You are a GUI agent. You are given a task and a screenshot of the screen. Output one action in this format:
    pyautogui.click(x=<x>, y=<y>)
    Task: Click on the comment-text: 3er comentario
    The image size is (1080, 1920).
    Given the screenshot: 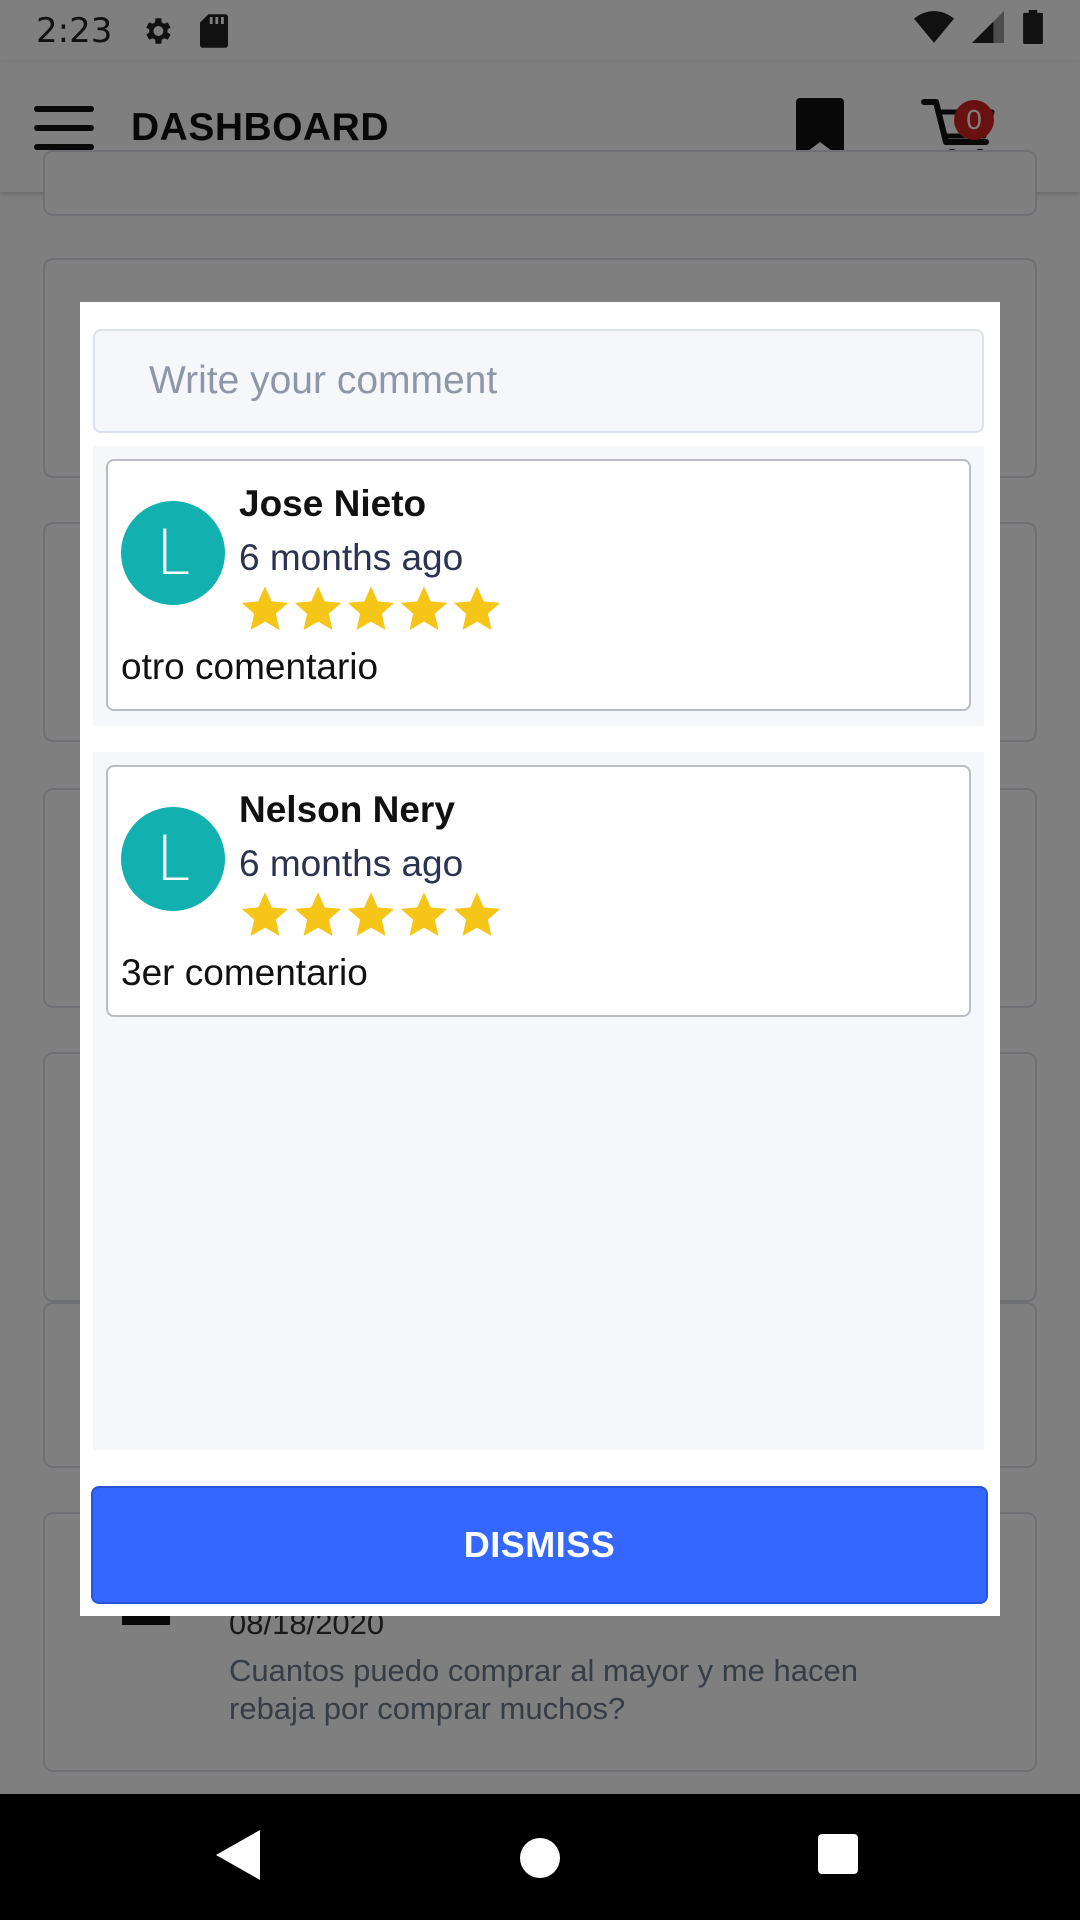 What is the action you would take?
    pyautogui.click(x=244, y=972)
    